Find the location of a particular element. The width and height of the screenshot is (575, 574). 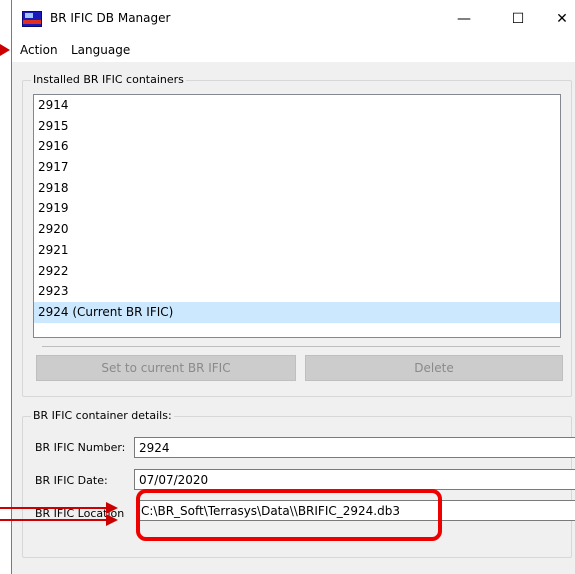

group-divider is located at coordinates (301, 346).